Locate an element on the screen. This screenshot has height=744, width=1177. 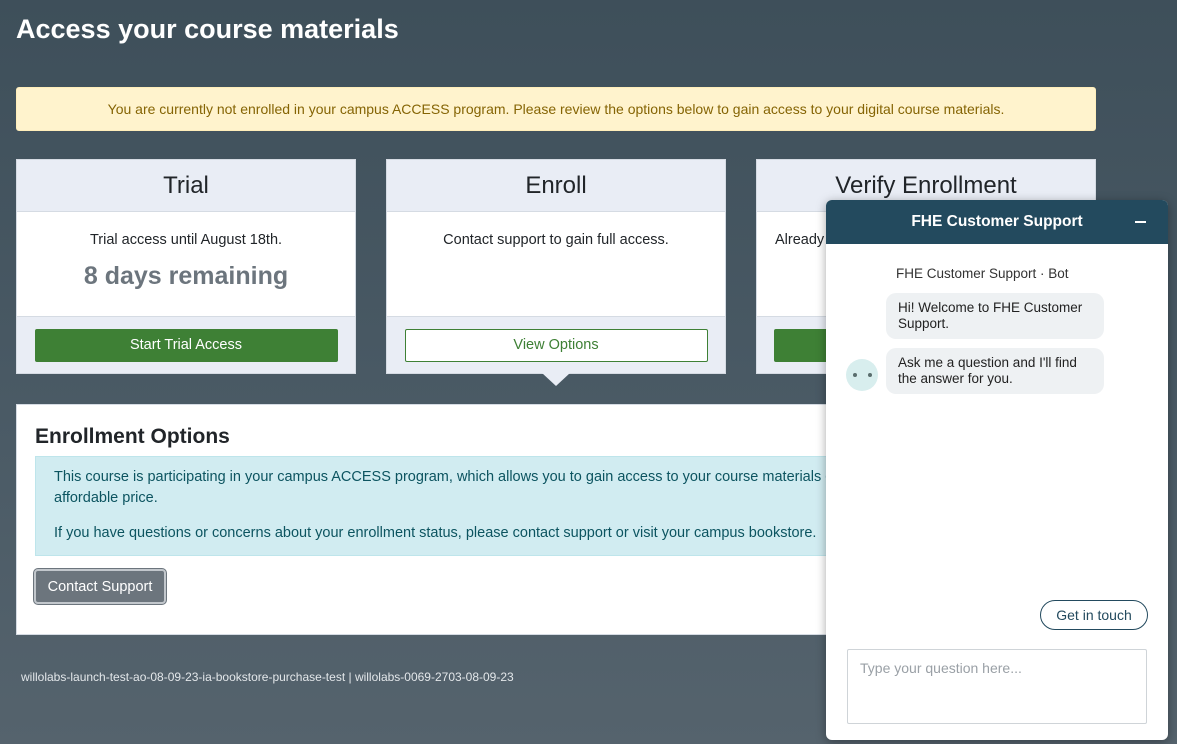
enrollment-options-title: Enrollment Options is located at coordinates (132, 436).